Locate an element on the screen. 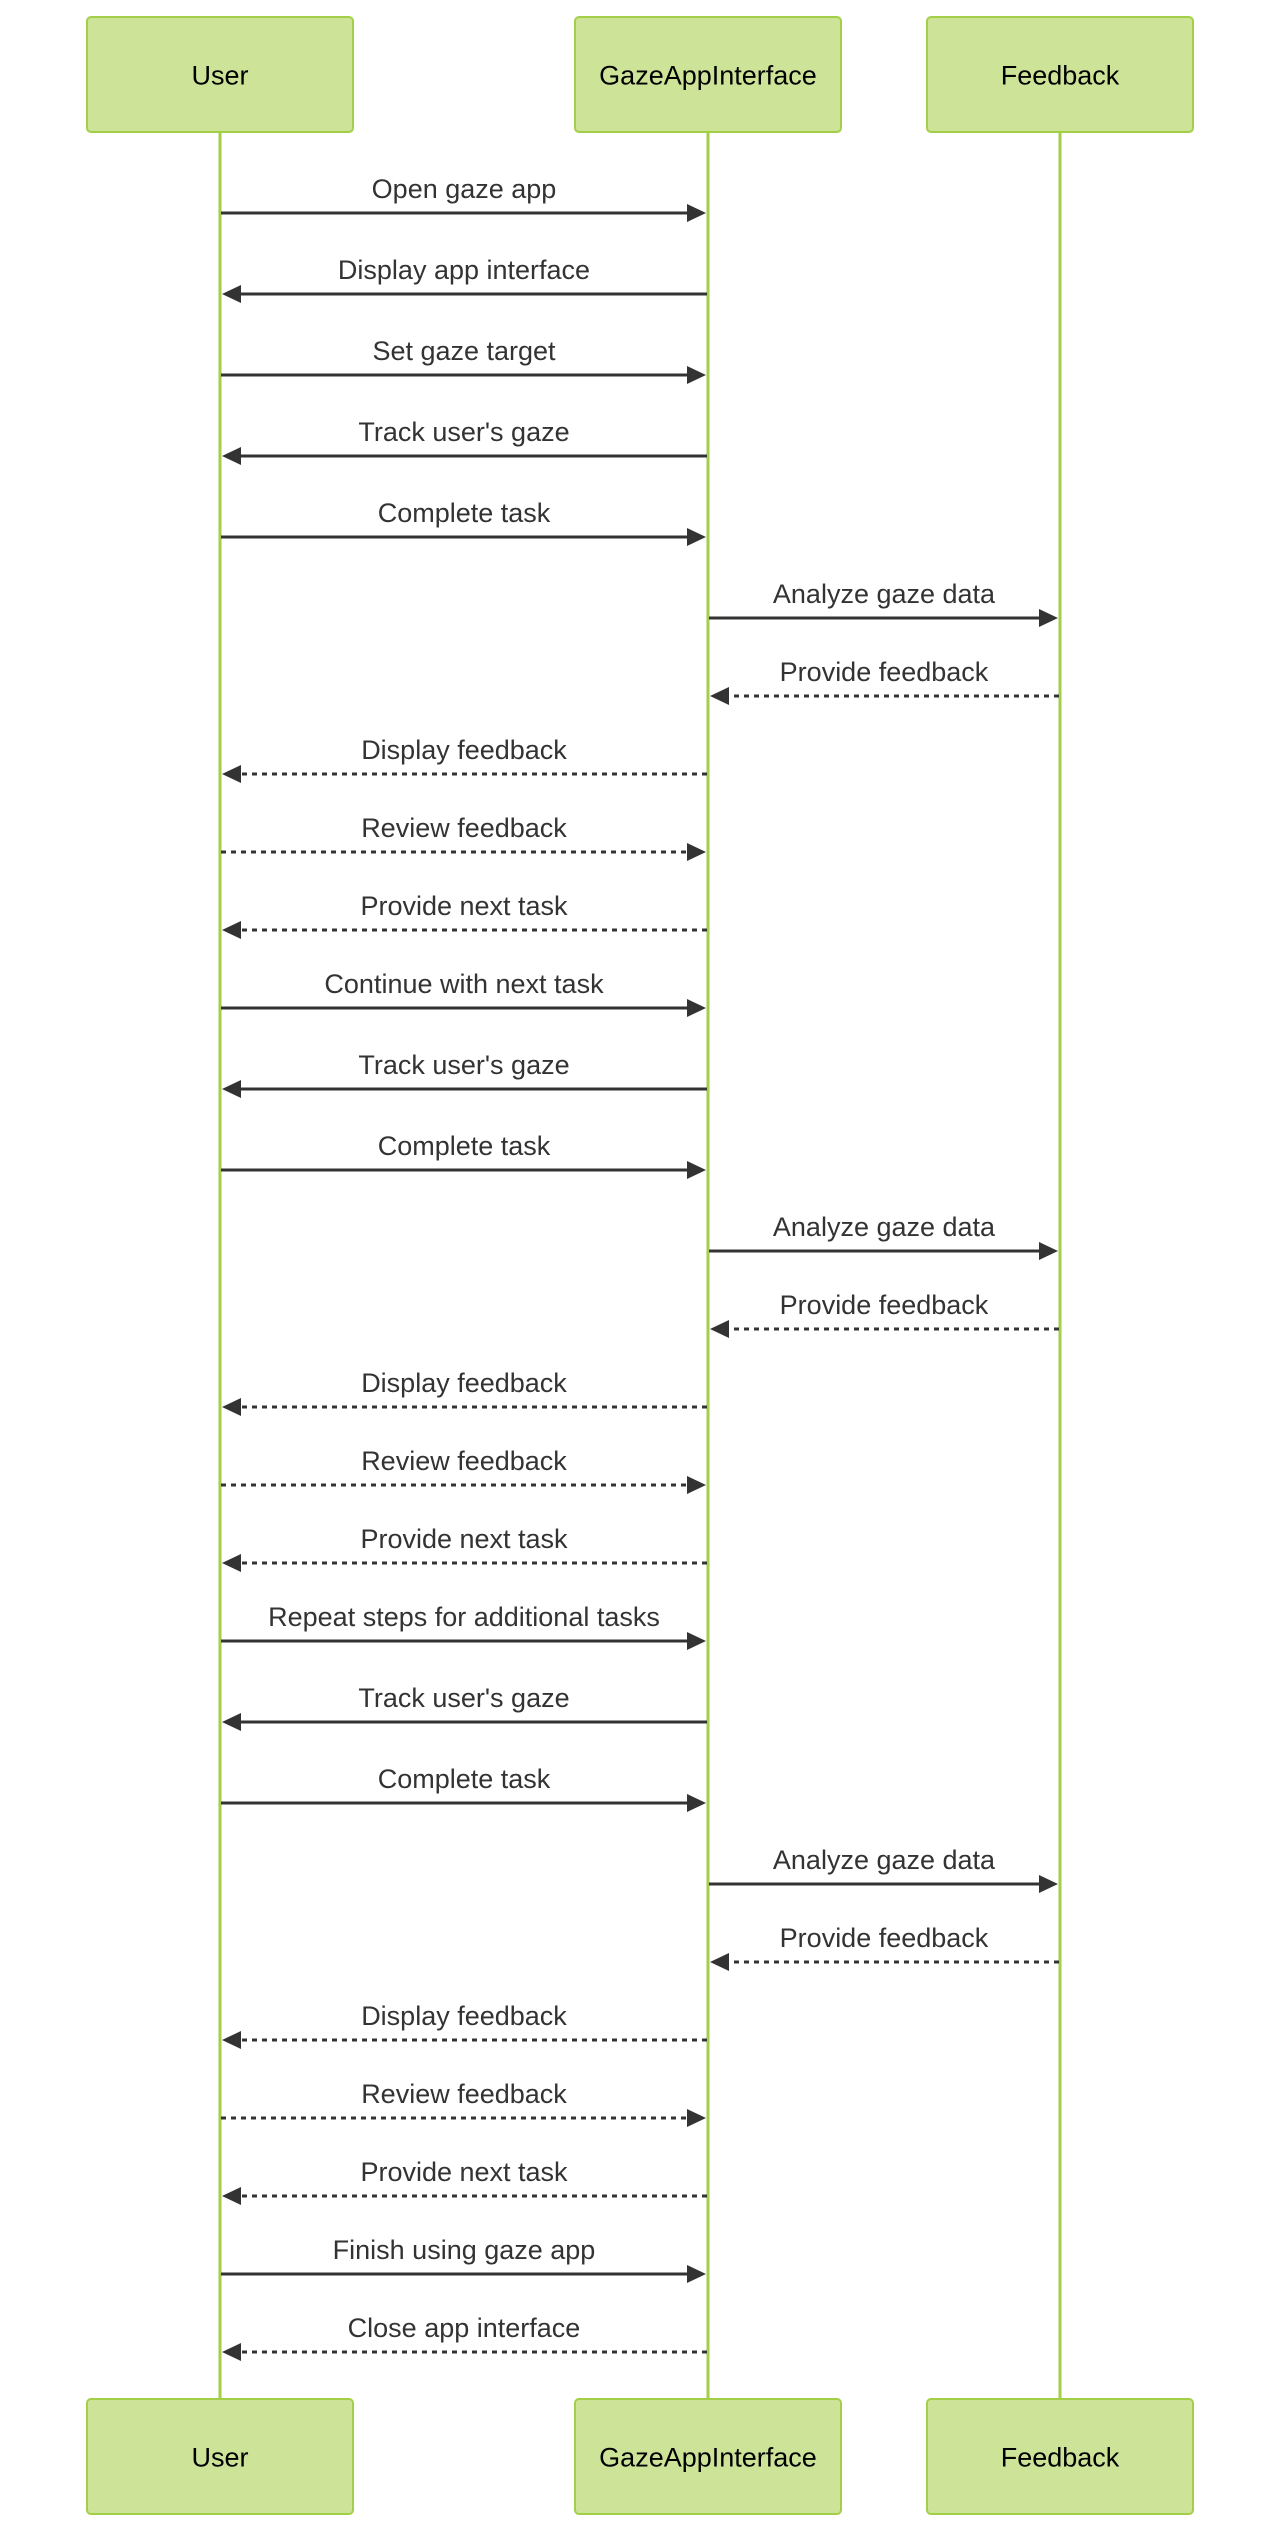  message: Finish using gaze app is located at coordinates (463, 2259).